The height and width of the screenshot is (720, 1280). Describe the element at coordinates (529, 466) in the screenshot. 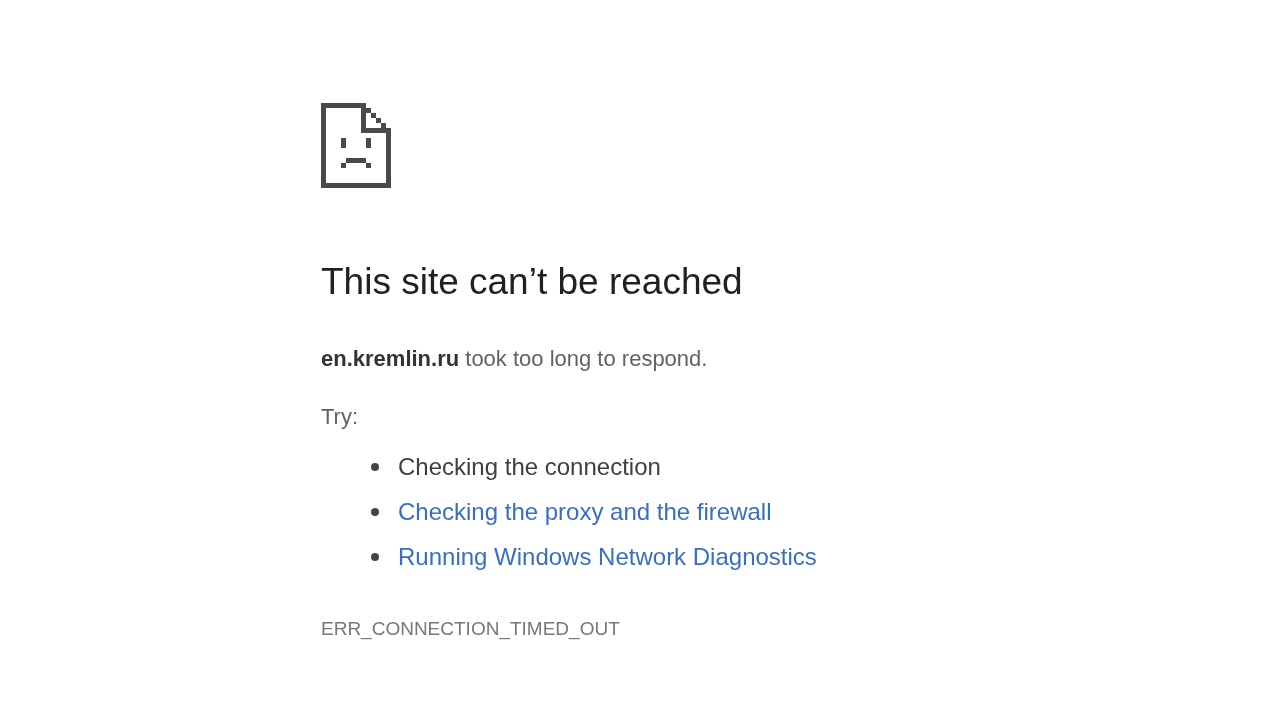

I see `suggestion-text: Checking the connection` at that location.